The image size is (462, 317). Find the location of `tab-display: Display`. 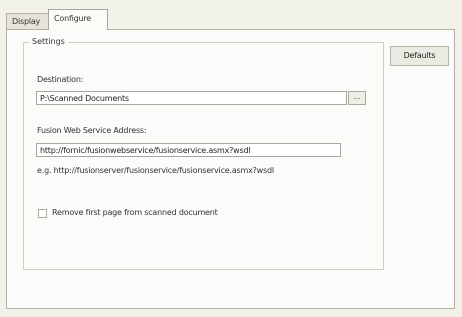

tab-display: Display is located at coordinates (28, 21).